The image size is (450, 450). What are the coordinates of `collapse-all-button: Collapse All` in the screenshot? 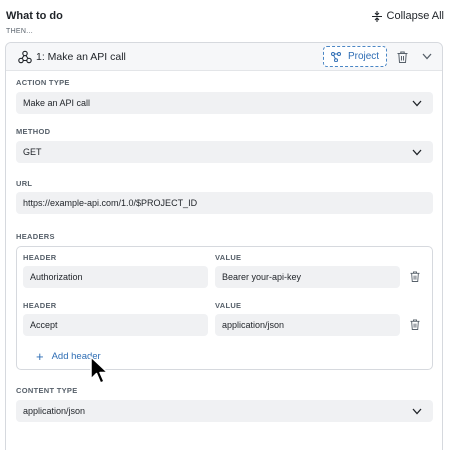 It's located at (407, 16).